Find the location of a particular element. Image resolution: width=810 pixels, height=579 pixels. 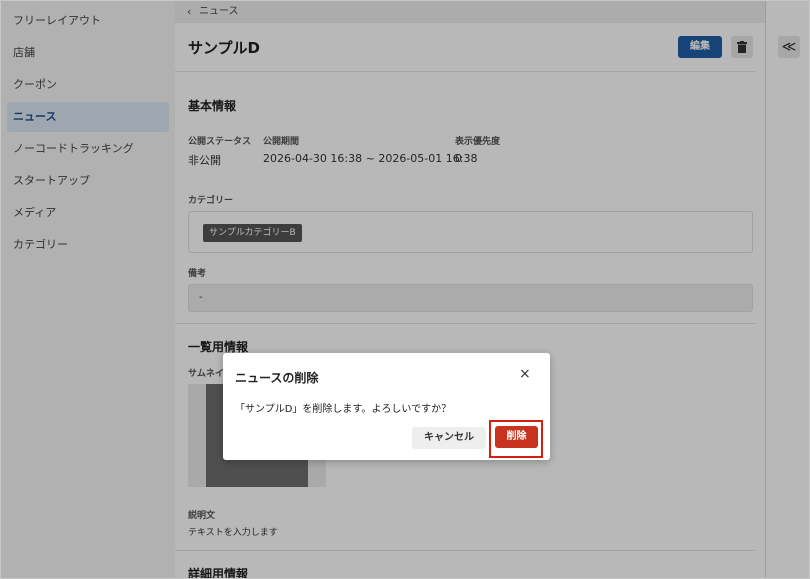

dialog-message: 「サンプルD」を削除します。よろしいですか？ is located at coordinates (343, 409).